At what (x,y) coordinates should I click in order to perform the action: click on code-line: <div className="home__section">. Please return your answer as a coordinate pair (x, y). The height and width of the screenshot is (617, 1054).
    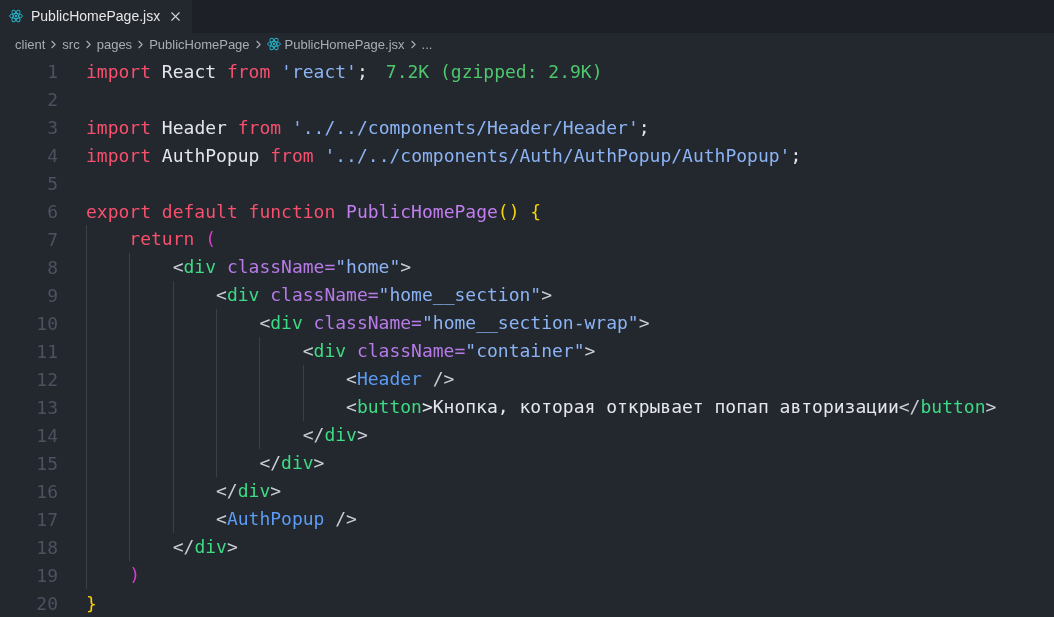
    Looking at the image, I should click on (319, 295).